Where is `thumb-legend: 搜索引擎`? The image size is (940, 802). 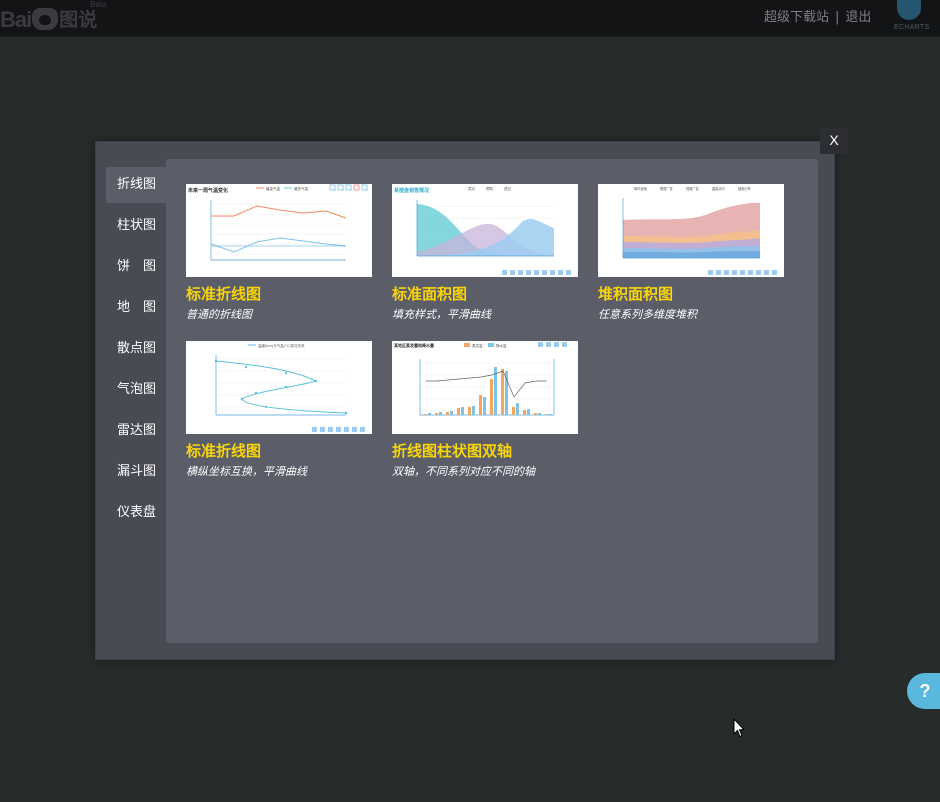
thumb-legend: 搜索引擎 is located at coordinates (745, 188).